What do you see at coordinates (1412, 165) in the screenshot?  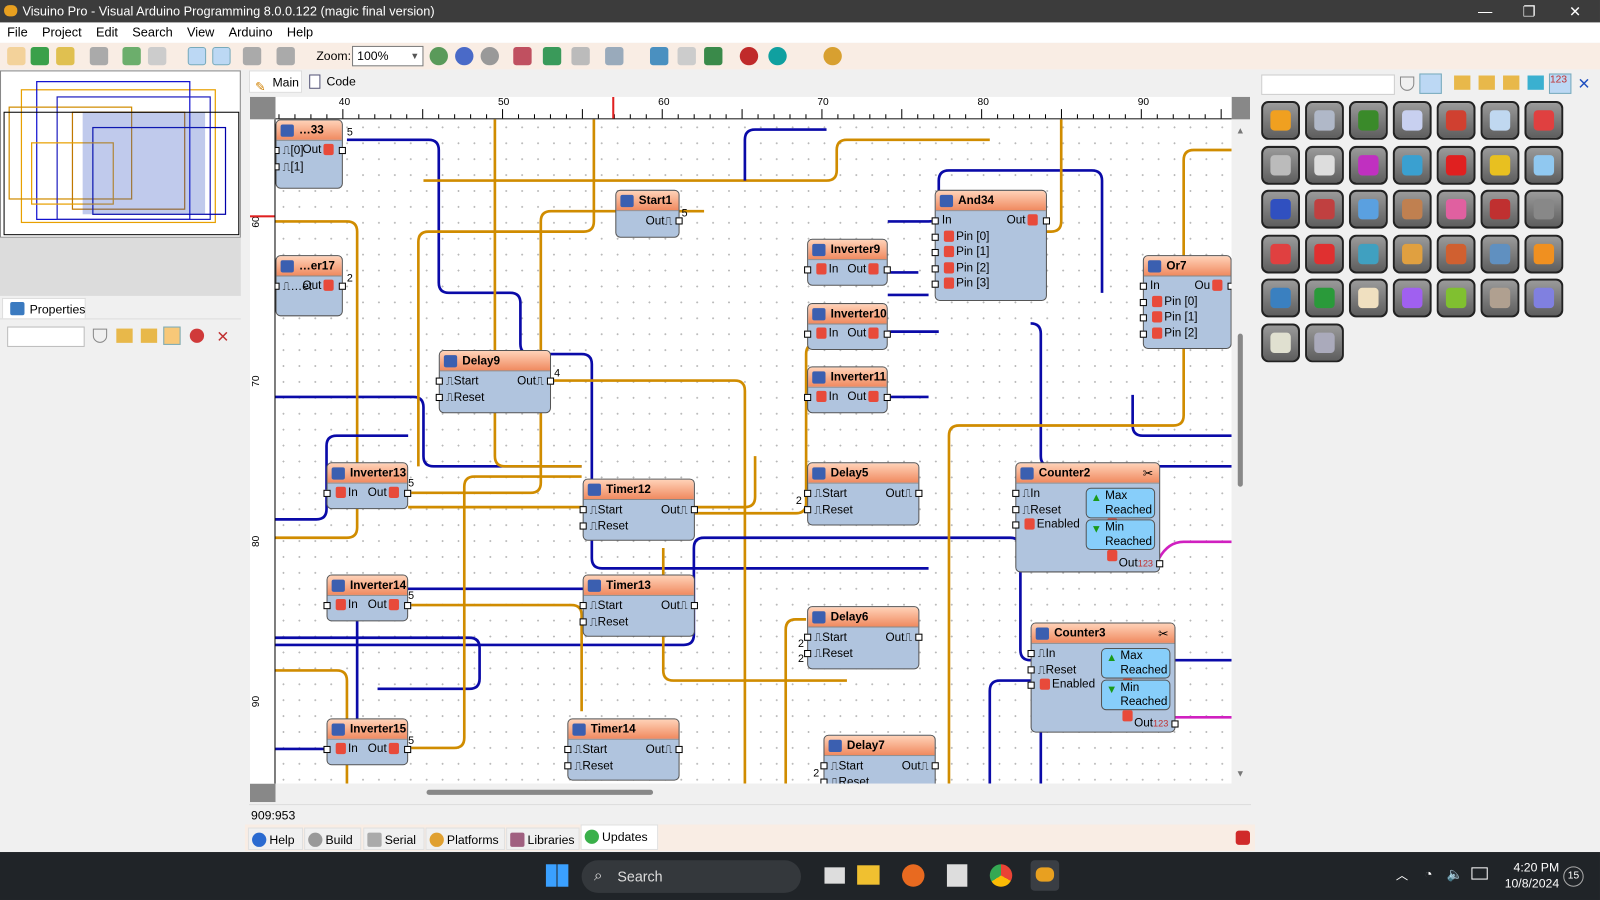 I see `palette-telescope-icon` at bounding box center [1412, 165].